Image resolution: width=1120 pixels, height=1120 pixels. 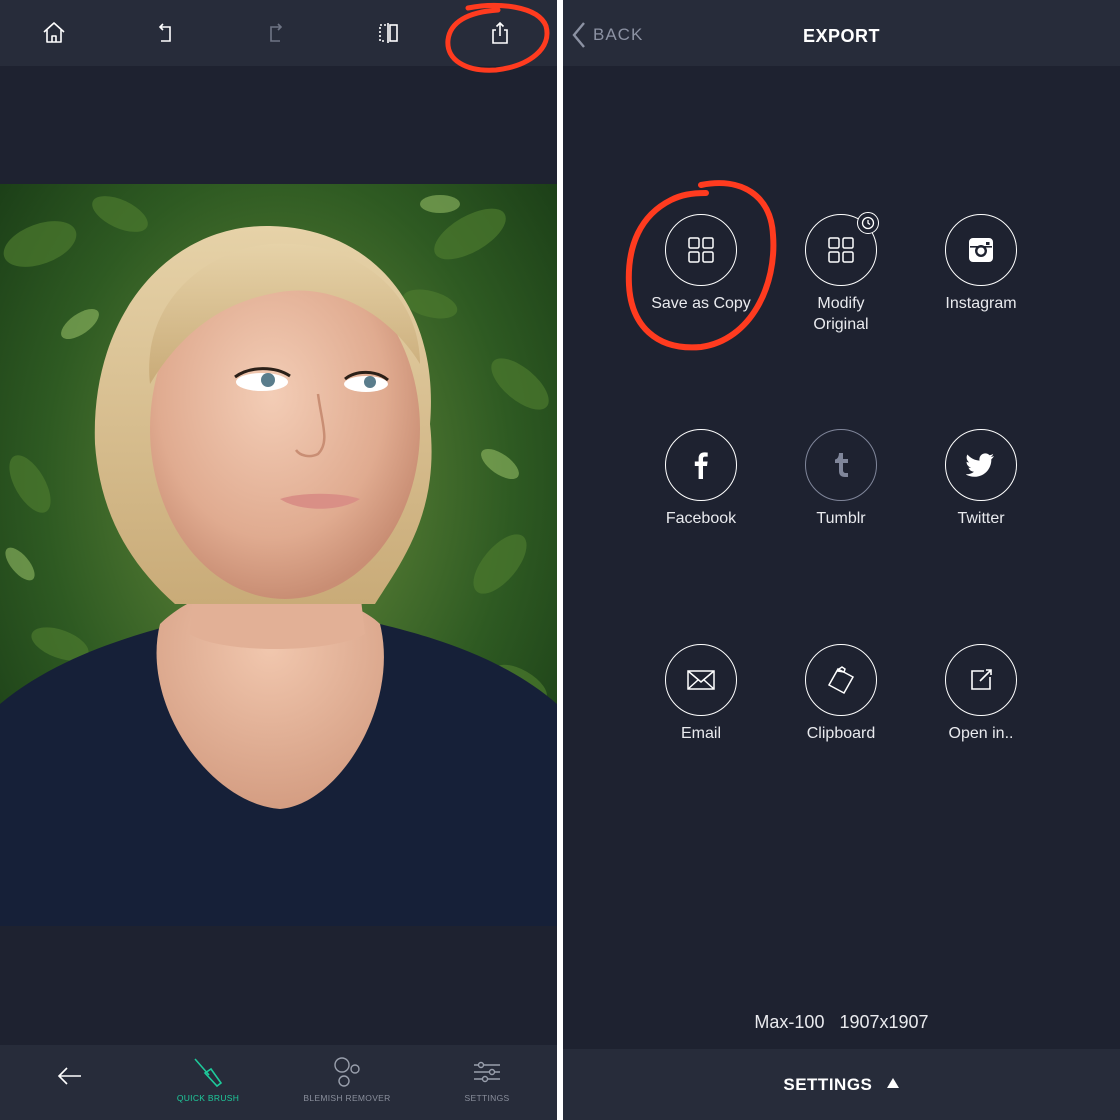 I want to click on save-as-copy-label: Save as Copy, so click(x=701, y=303).